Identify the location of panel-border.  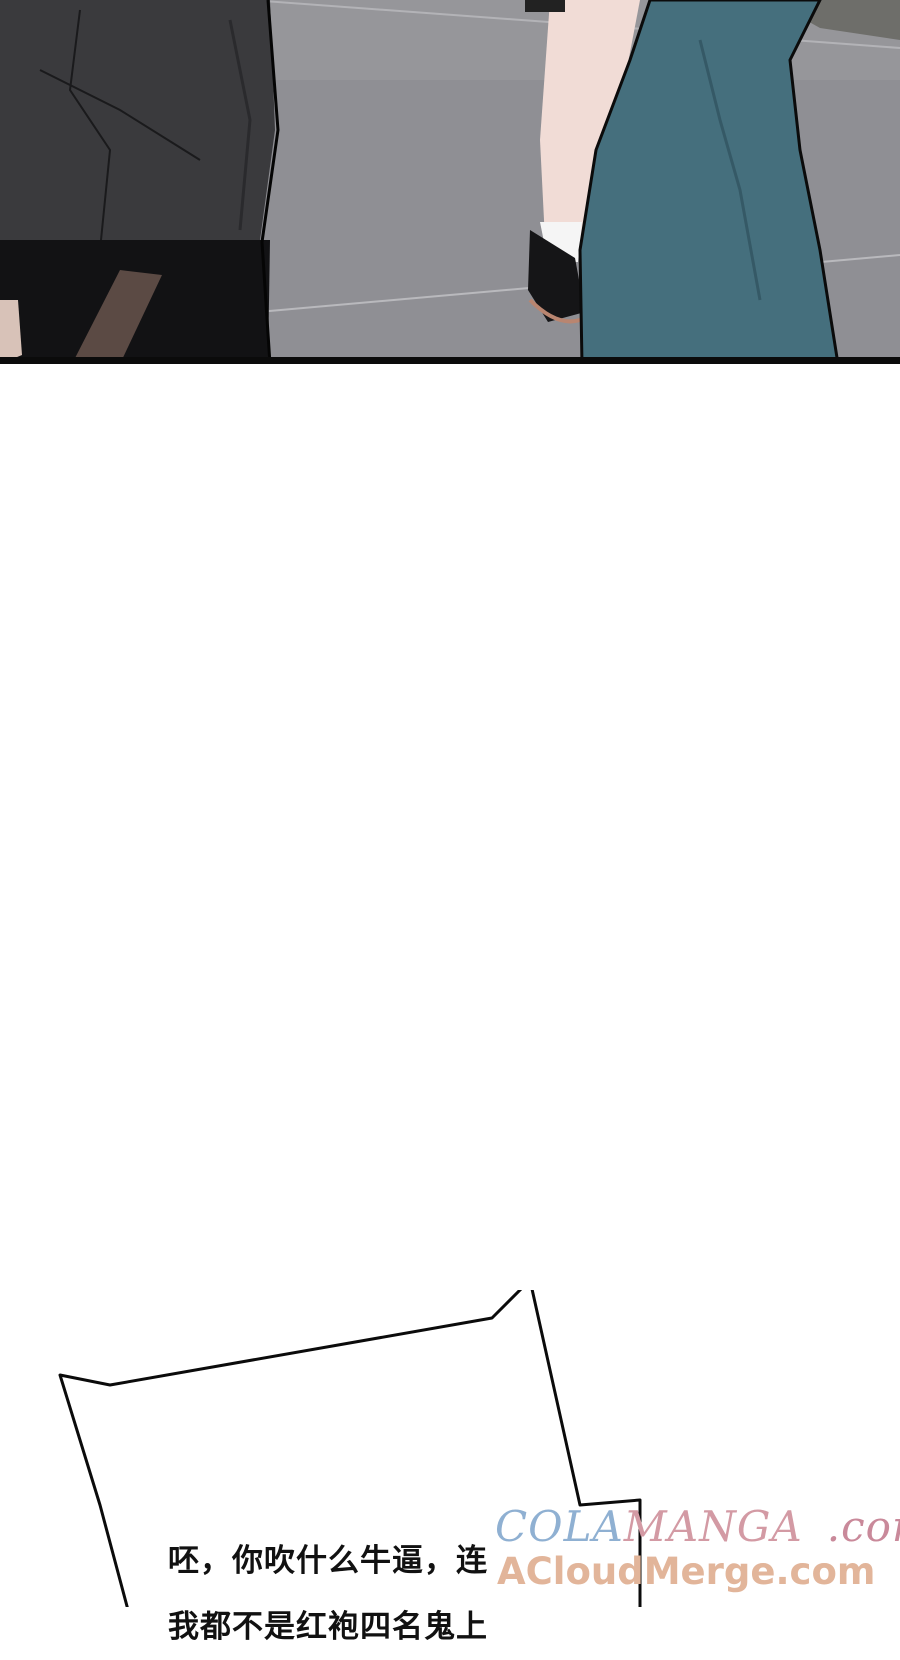
(450, 360).